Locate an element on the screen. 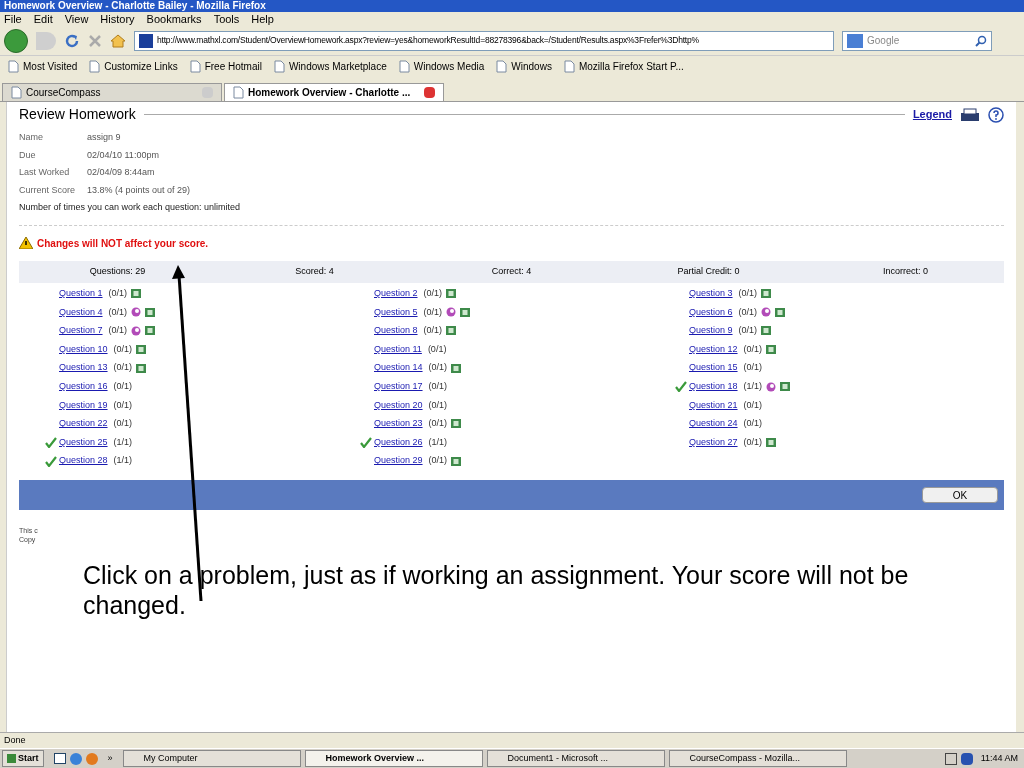 This screenshot has height=768, width=1024. question-link: Question 5 is located at coordinates (396, 312).